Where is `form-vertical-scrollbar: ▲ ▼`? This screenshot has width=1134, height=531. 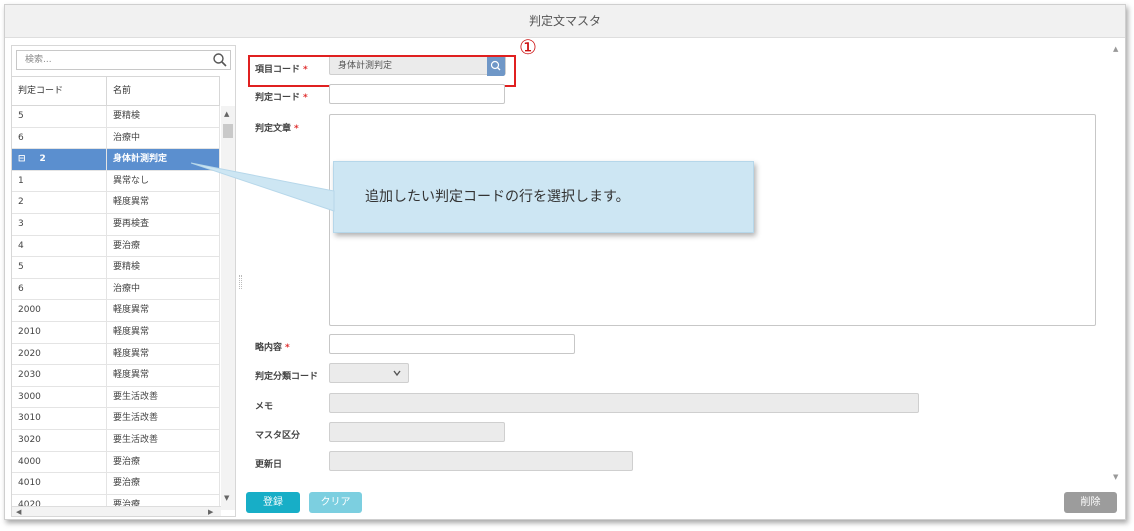 form-vertical-scrollbar: ▲ ▼ is located at coordinates (1117, 263).